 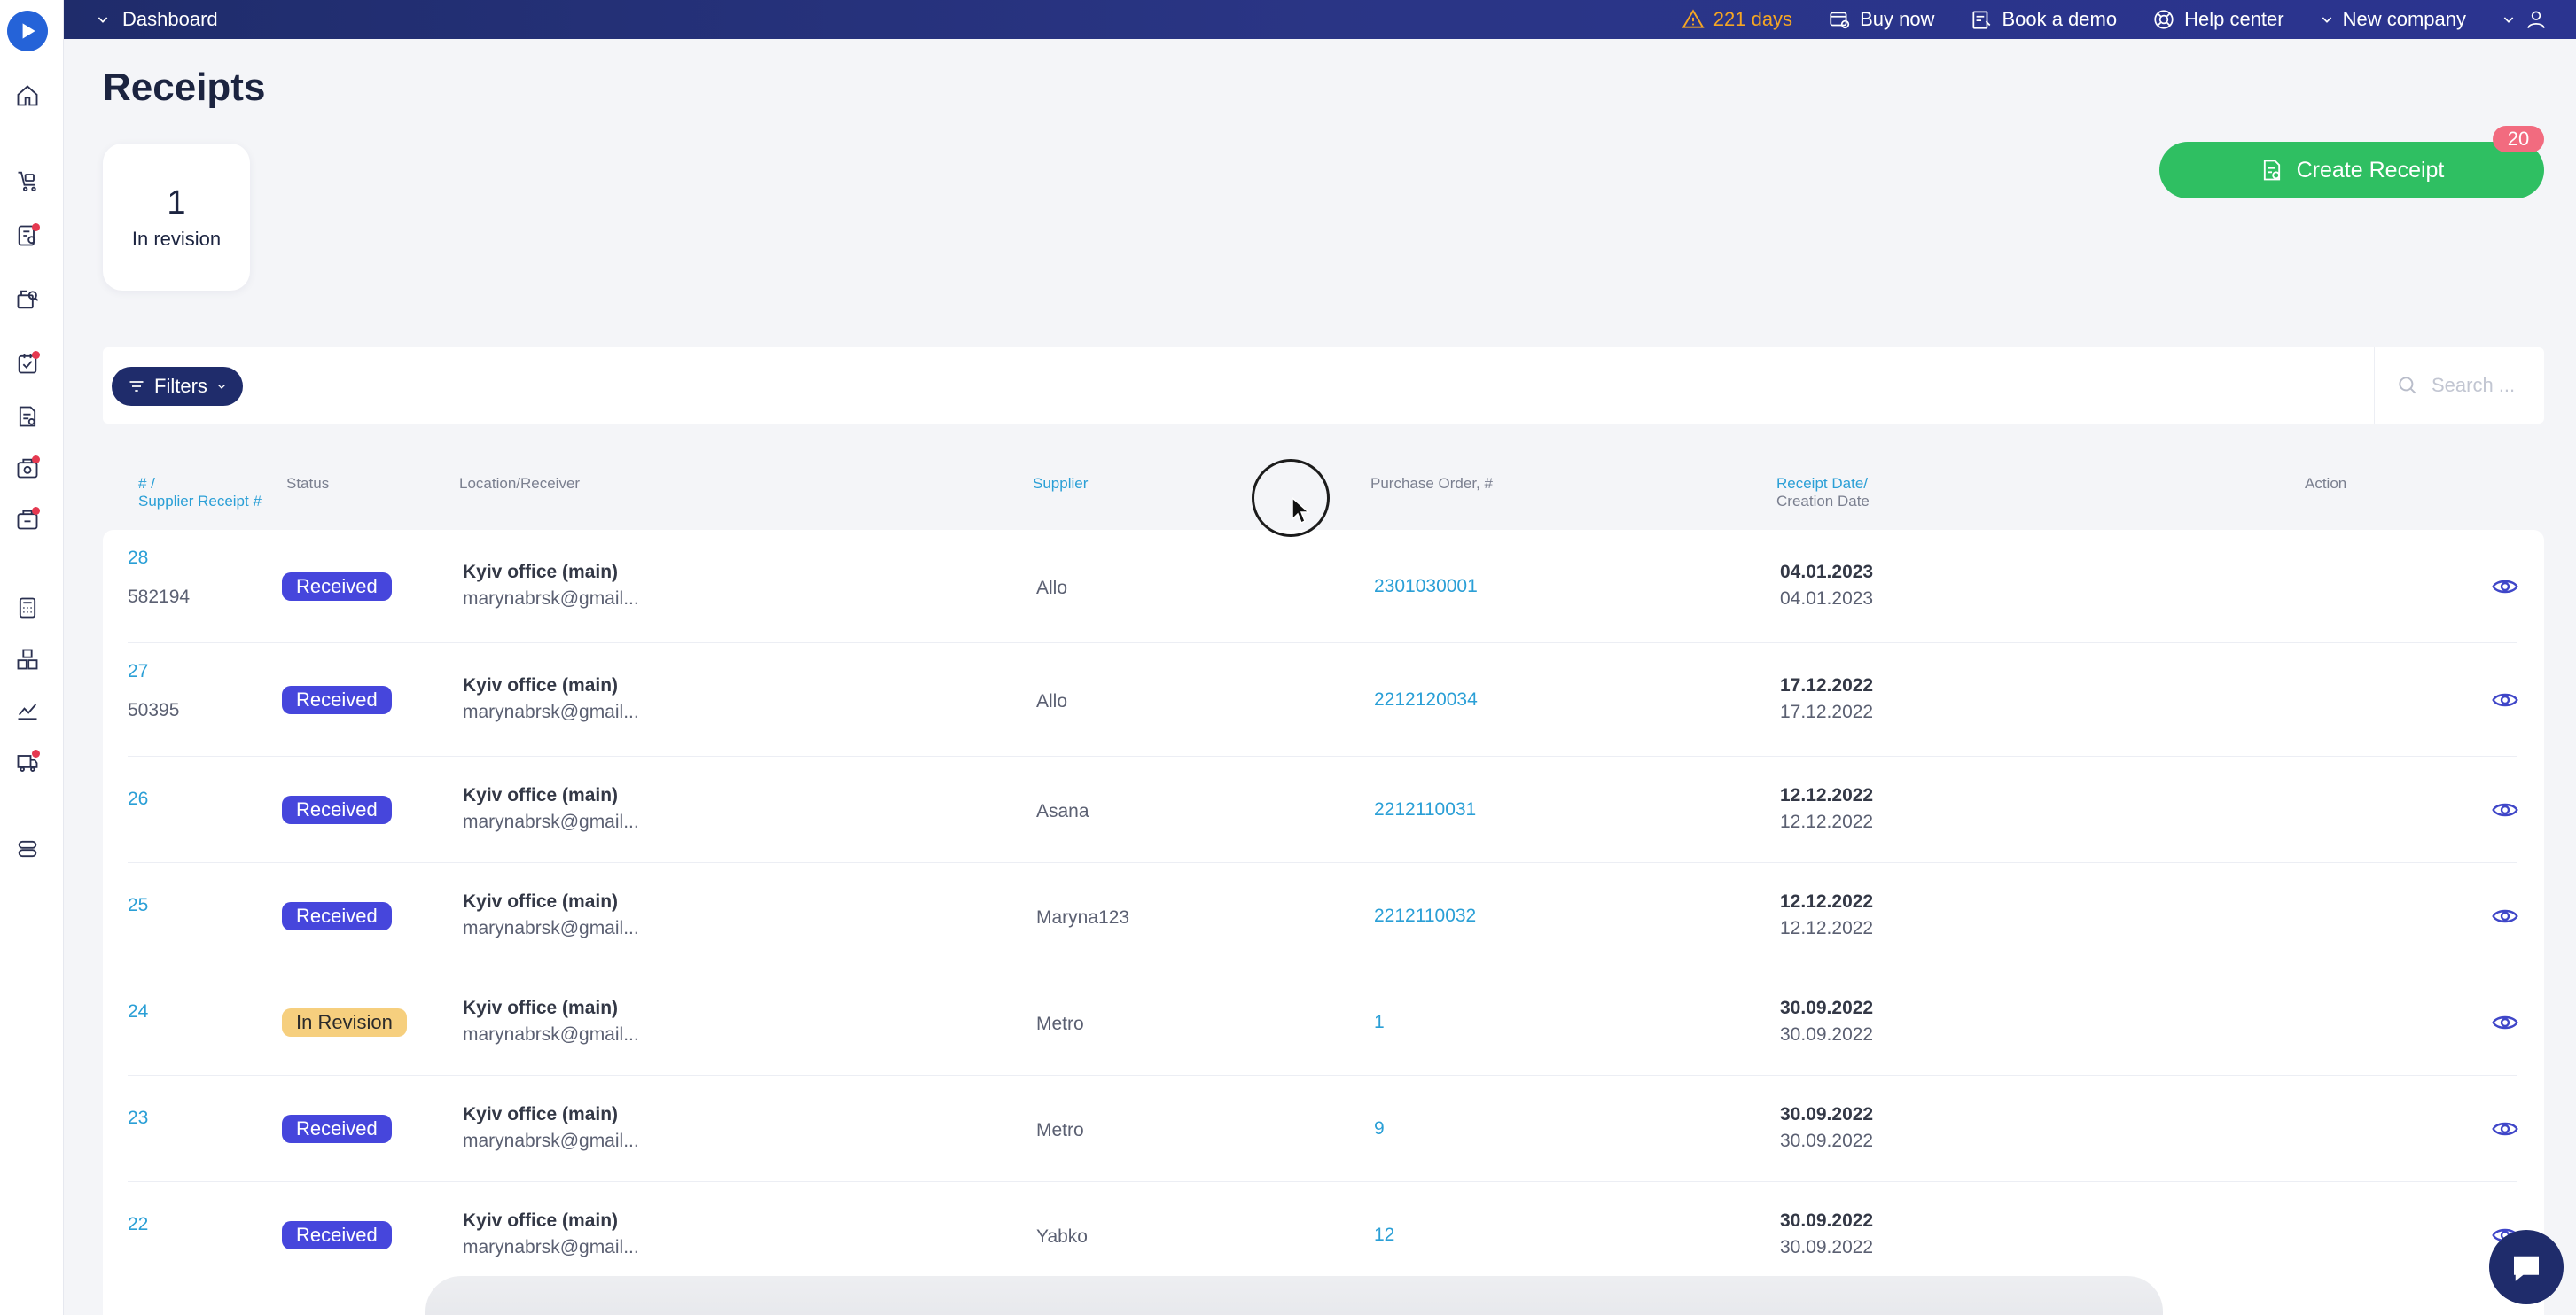 I want to click on home-icon, so click(x=27, y=96).